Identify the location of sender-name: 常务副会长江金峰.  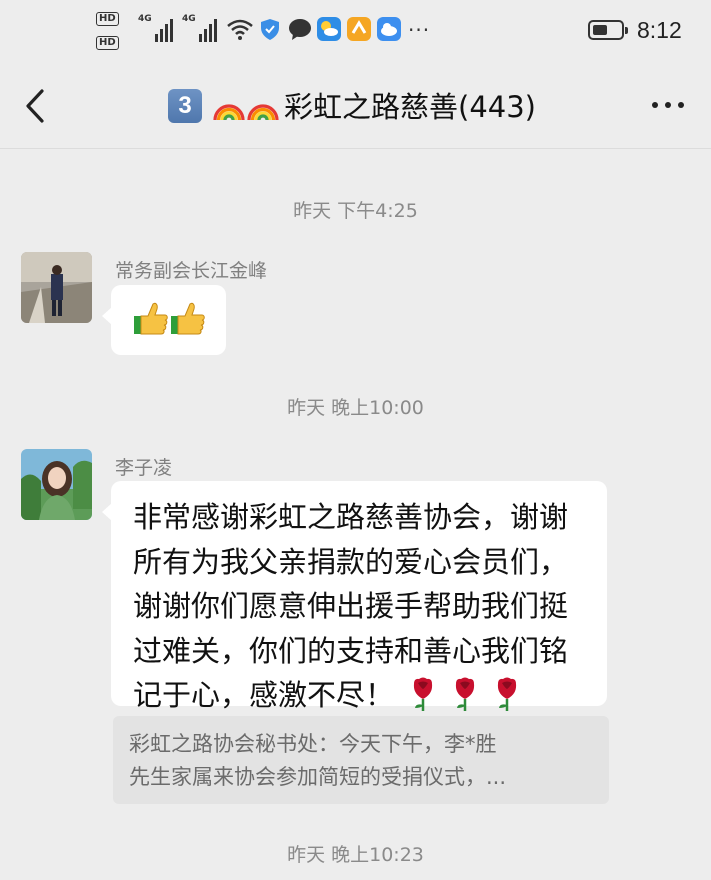
(191, 271).